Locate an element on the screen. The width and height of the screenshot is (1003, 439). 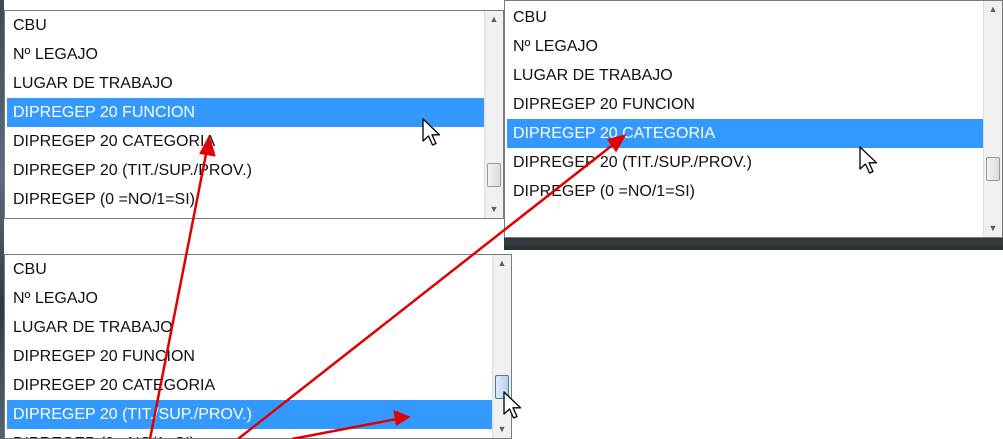
list-item-tit-sup-prov-selected: DIPREGEP 20 (TIT./SUP./PROV.) is located at coordinates (249, 414).